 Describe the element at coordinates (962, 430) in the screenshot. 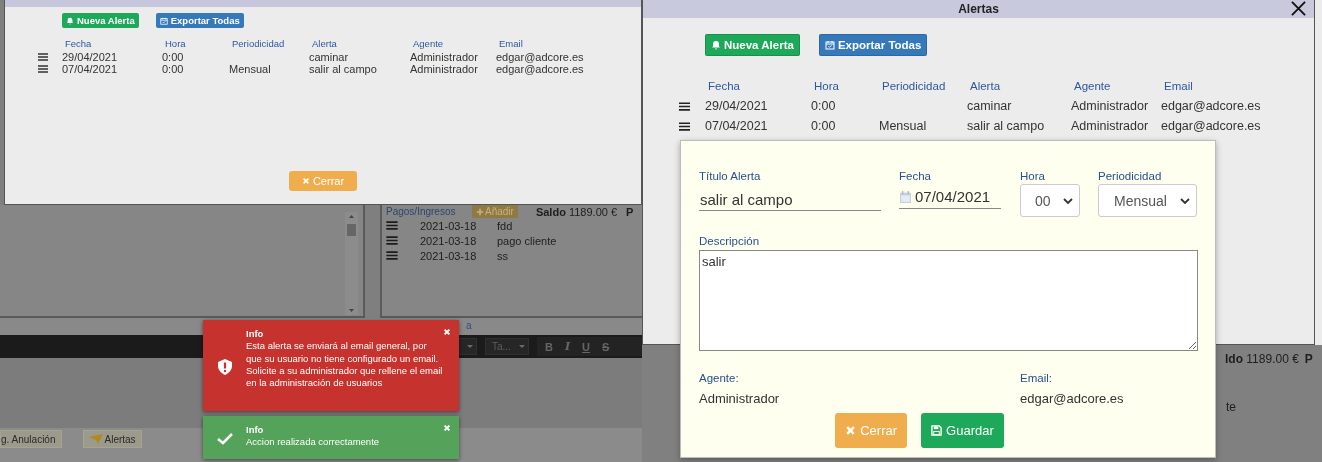

I see `save-button: Guardar` at that location.